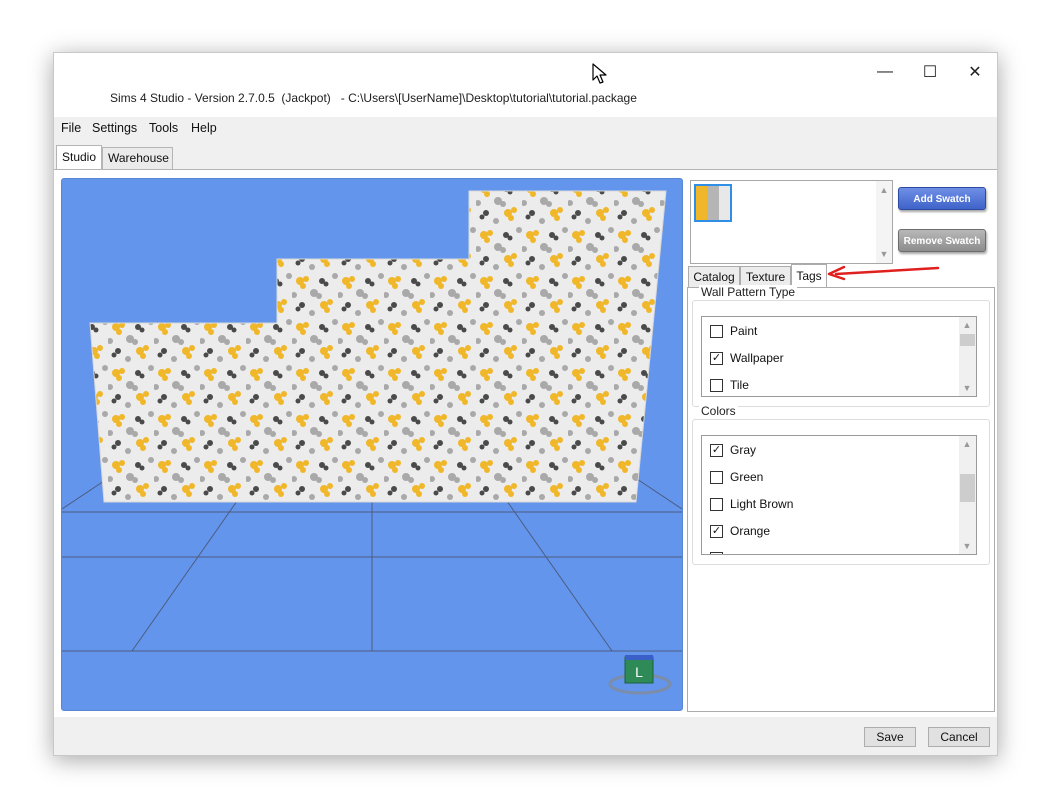 The width and height of the screenshot is (1051, 809). What do you see at coordinates (942, 240) in the screenshot?
I see `remove-swatch-button: Remove Swatch` at bounding box center [942, 240].